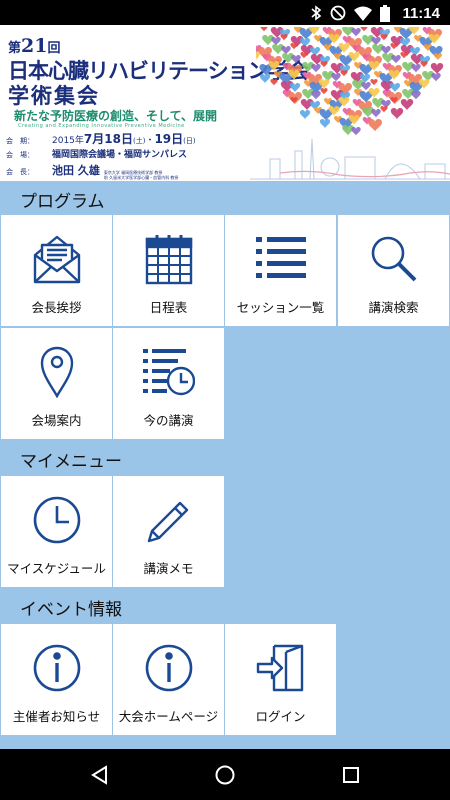  Describe the element at coordinates (375, 13) in the screenshot. I see `status-icons: 11:14` at that location.